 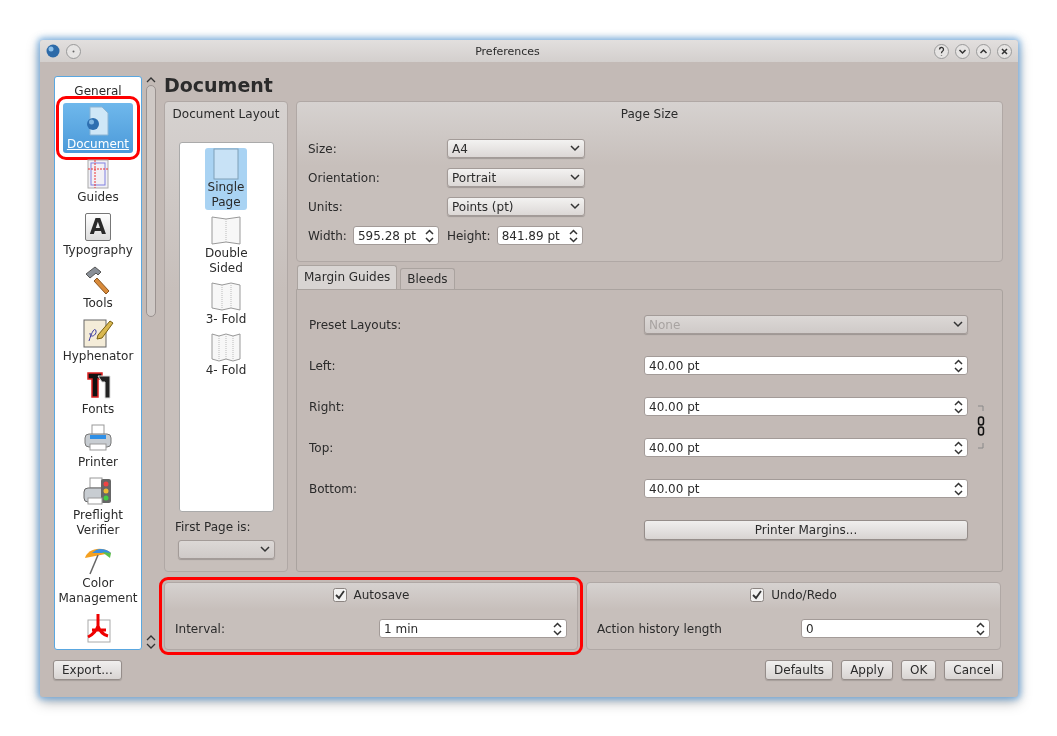 What do you see at coordinates (98, 393) in the screenshot?
I see `category-item: Fonts` at bounding box center [98, 393].